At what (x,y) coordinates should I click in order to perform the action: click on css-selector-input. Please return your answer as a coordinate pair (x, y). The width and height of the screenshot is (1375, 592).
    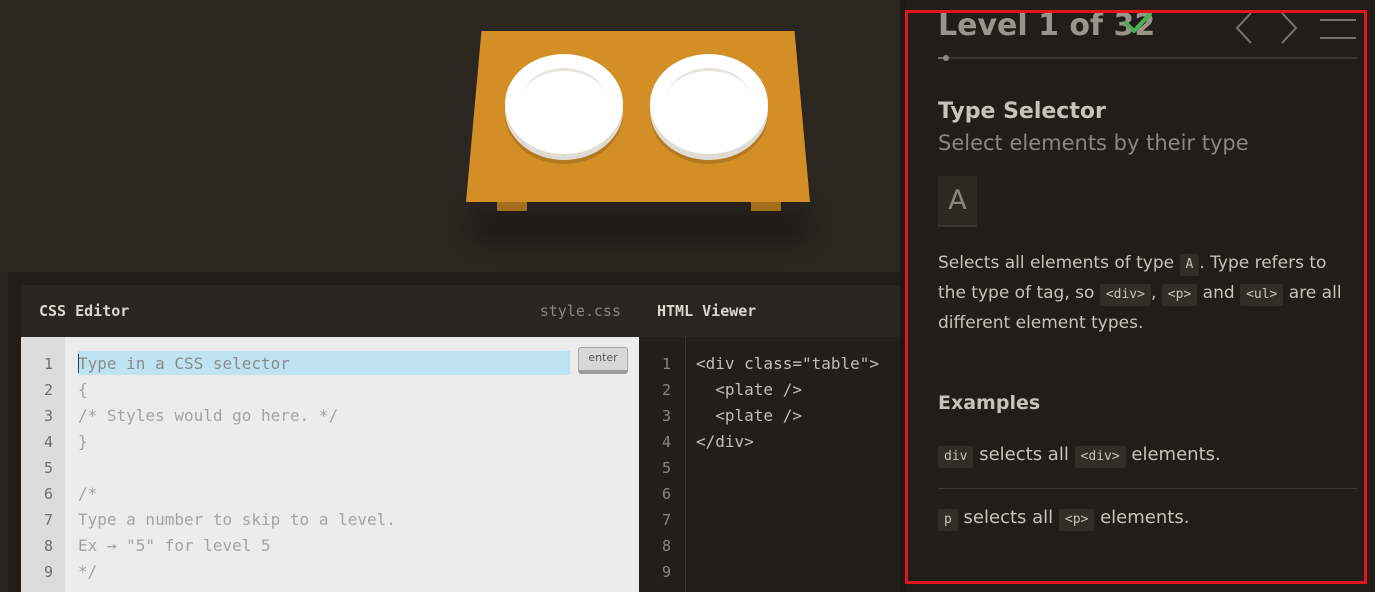
    Looking at the image, I should click on (324, 363).